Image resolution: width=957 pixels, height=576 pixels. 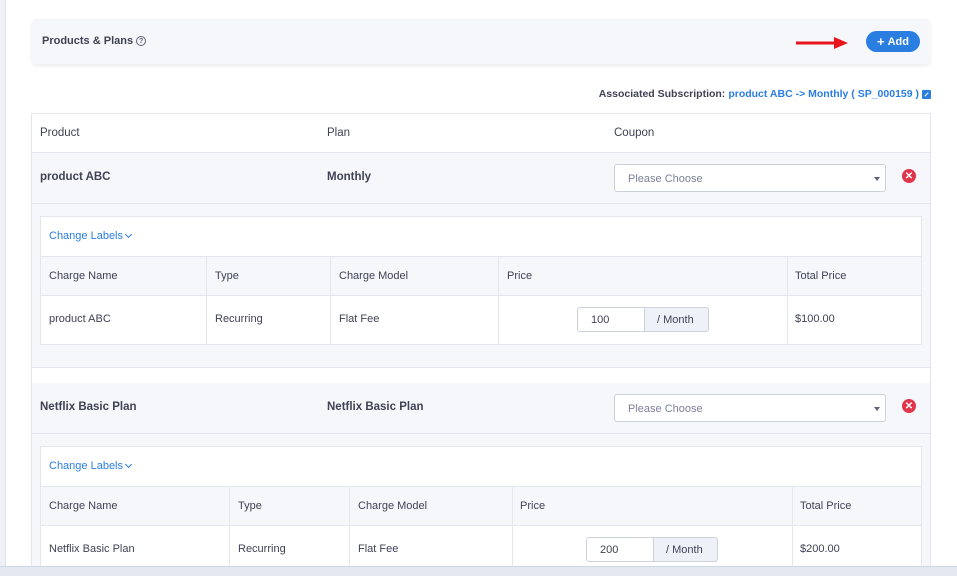 What do you see at coordinates (349, 177) in the screenshot?
I see `plan-name: Monthly` at bounding box center [349, 177].